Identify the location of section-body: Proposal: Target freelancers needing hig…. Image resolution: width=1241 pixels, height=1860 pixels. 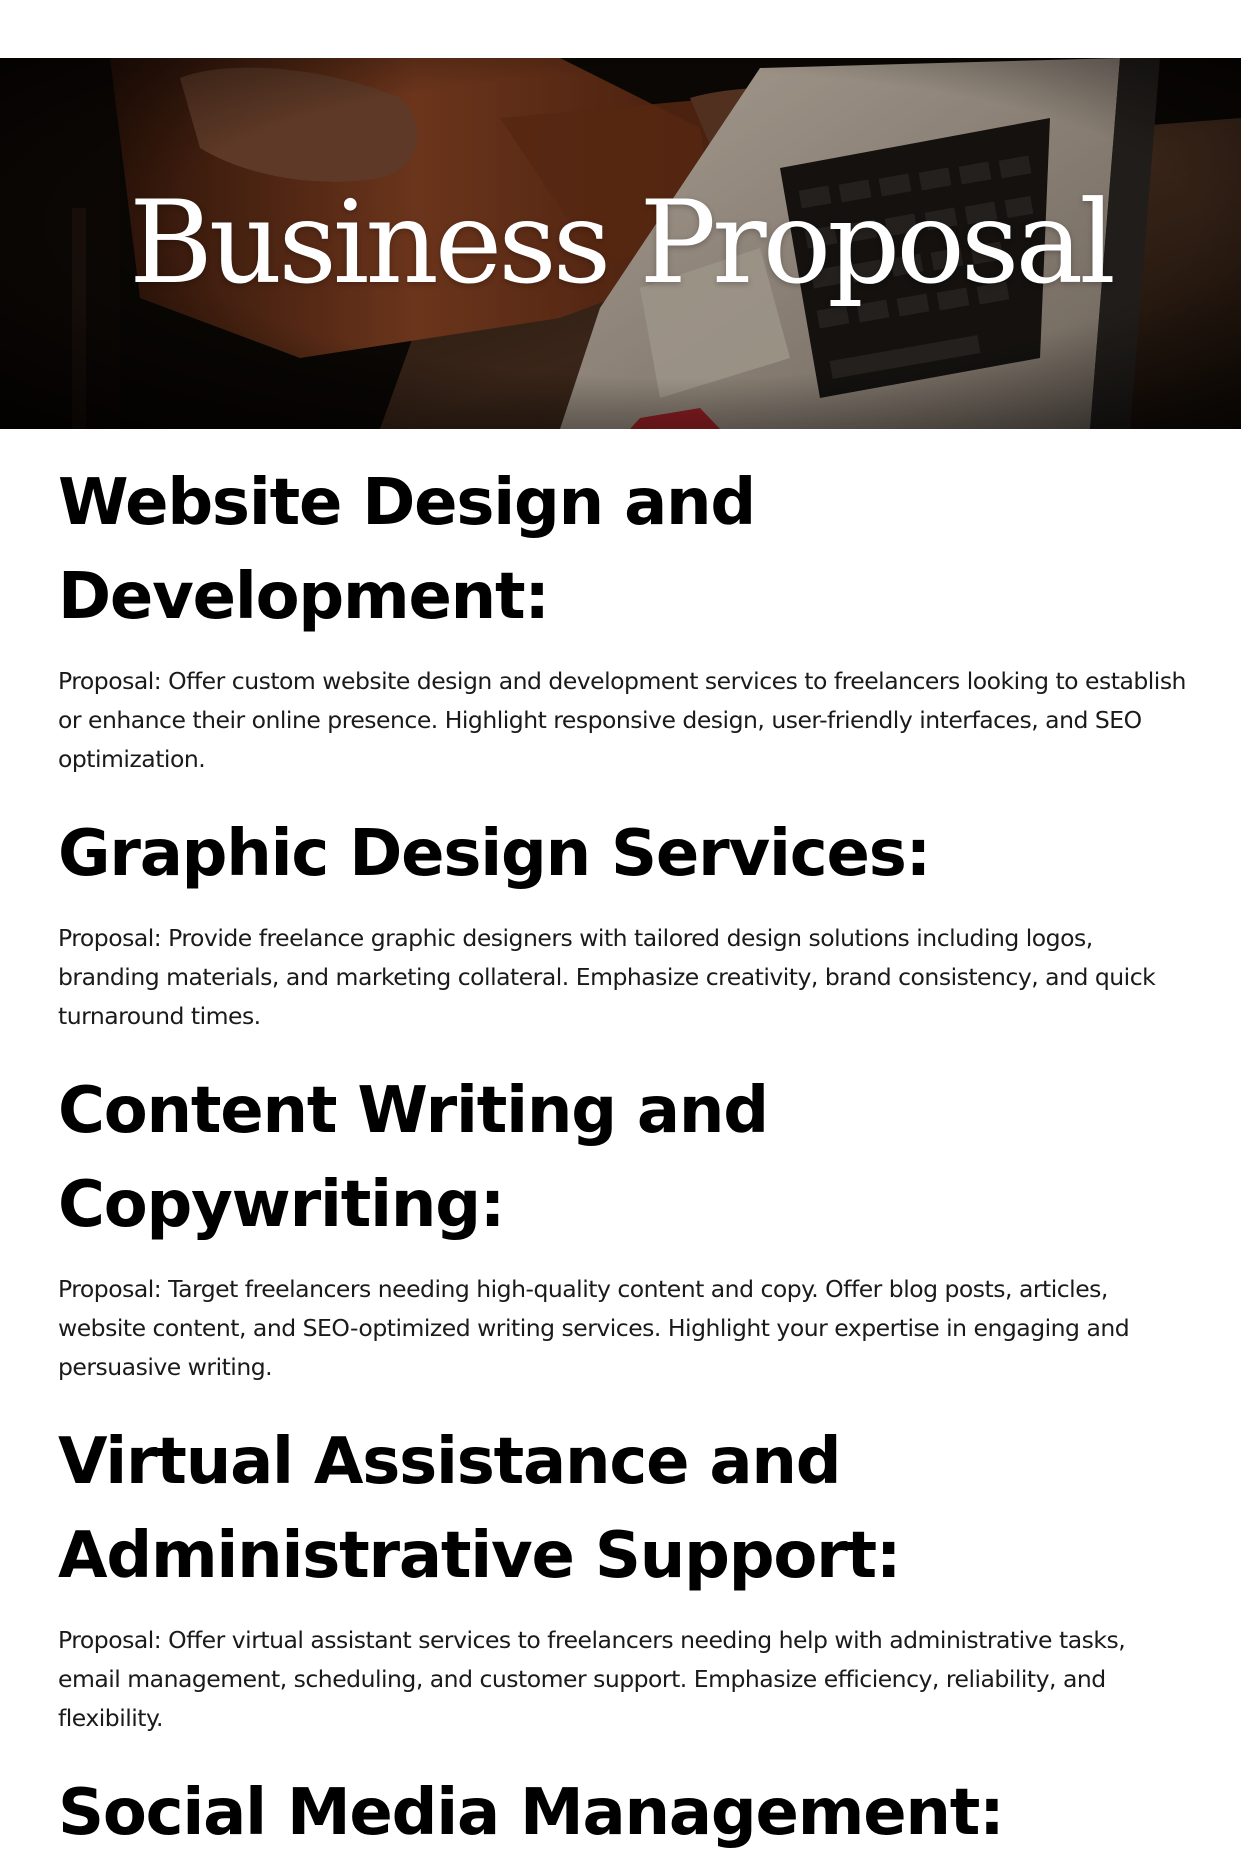
(594, 1328).